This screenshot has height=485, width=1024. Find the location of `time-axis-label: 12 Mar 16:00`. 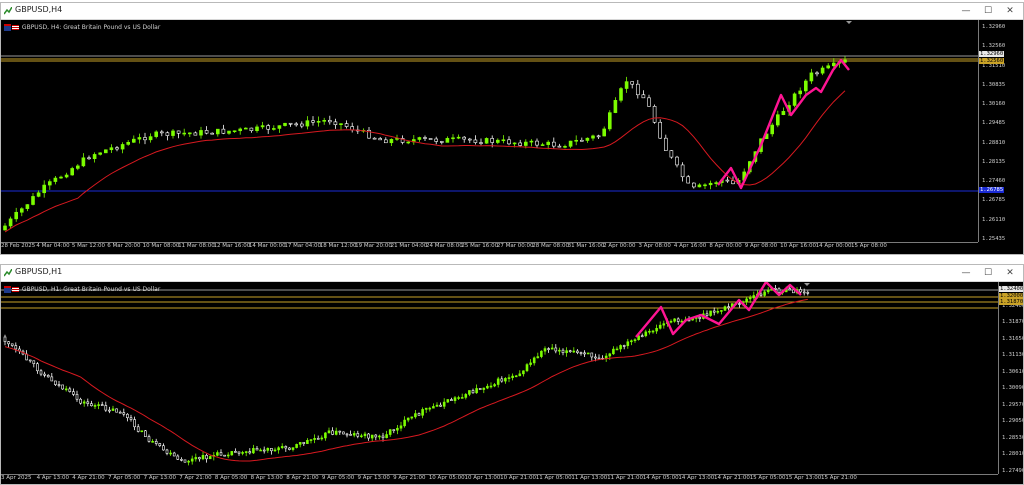

time-axis-label: 12 Mar 16:00 is located at coordinates (232, 246).